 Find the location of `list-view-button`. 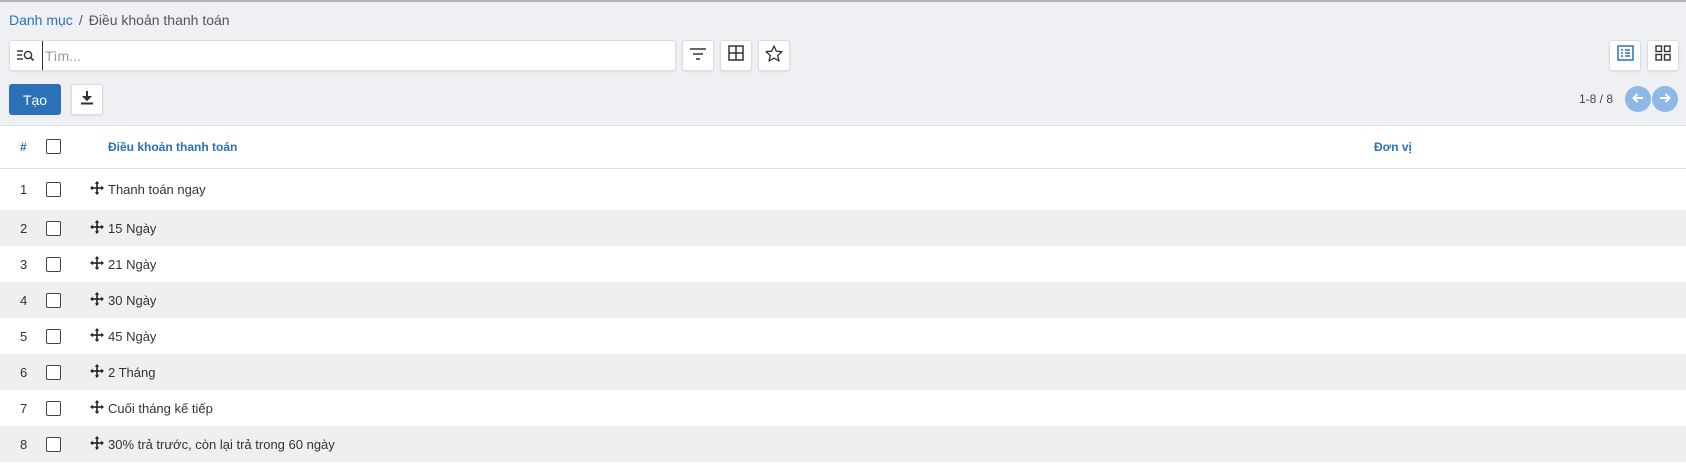

list-view-button is located at coordinates (1625, 55).